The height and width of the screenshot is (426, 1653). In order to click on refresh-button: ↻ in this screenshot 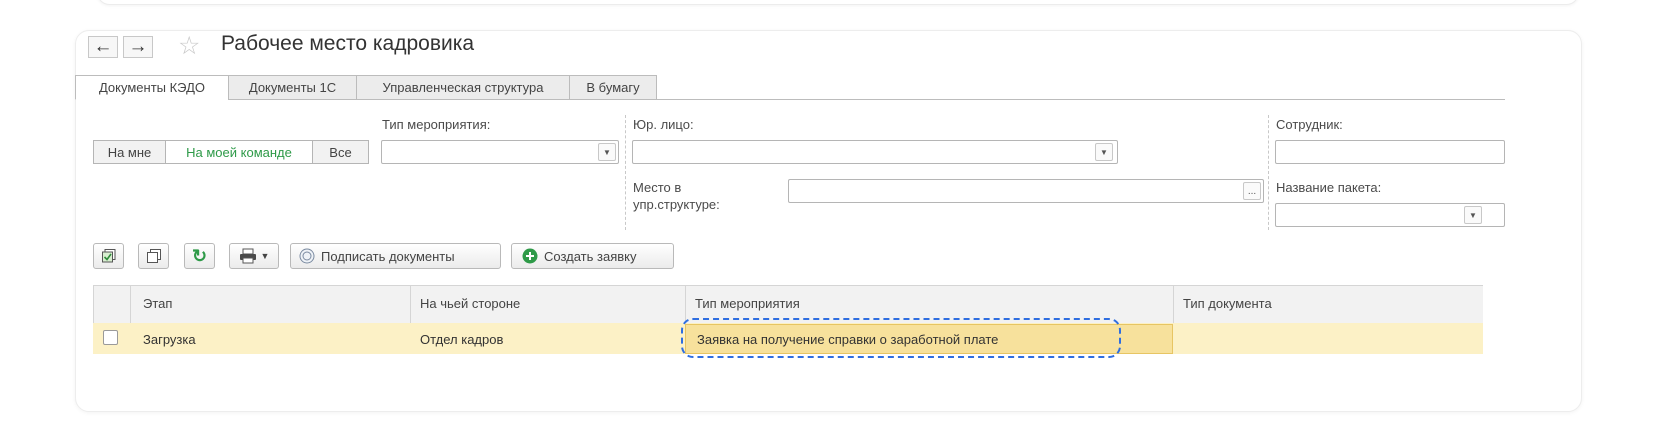, I will do `click(199, 256)`.